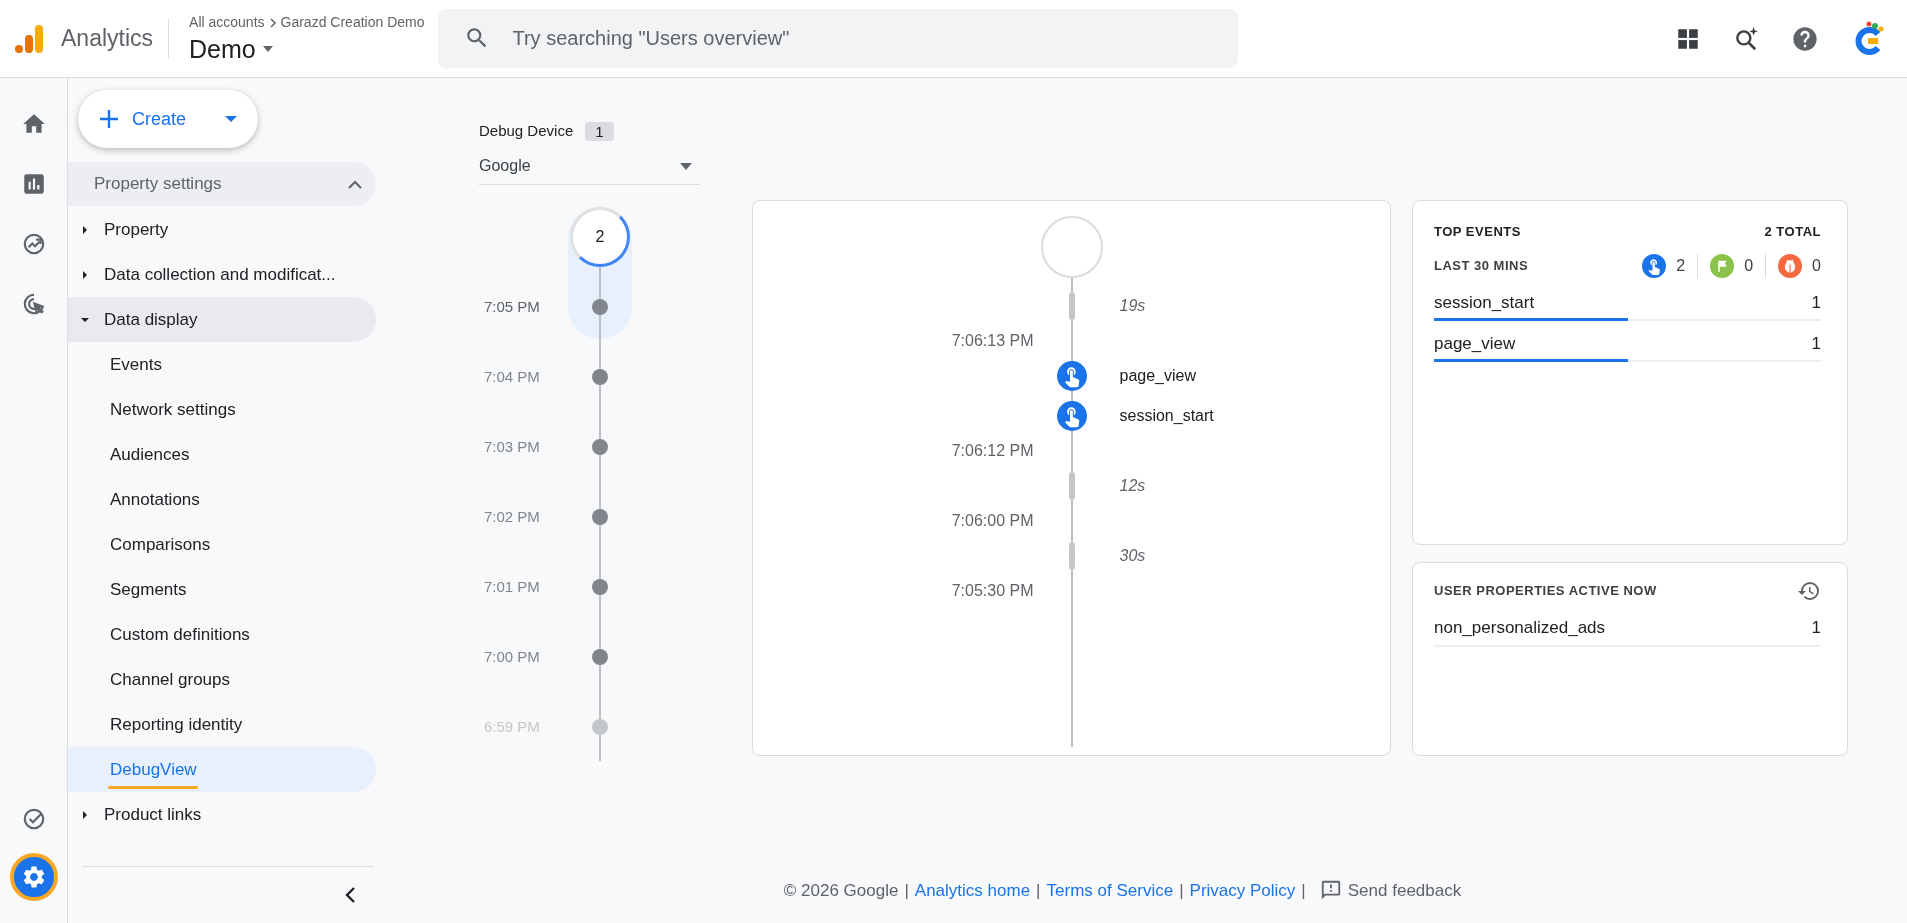 This screenshot has width=1907, height=923. What do you see at coordinates (222, 634) in the screenshot?
I see `nav-item: Custom definitions` at bounding box center [222, 634].